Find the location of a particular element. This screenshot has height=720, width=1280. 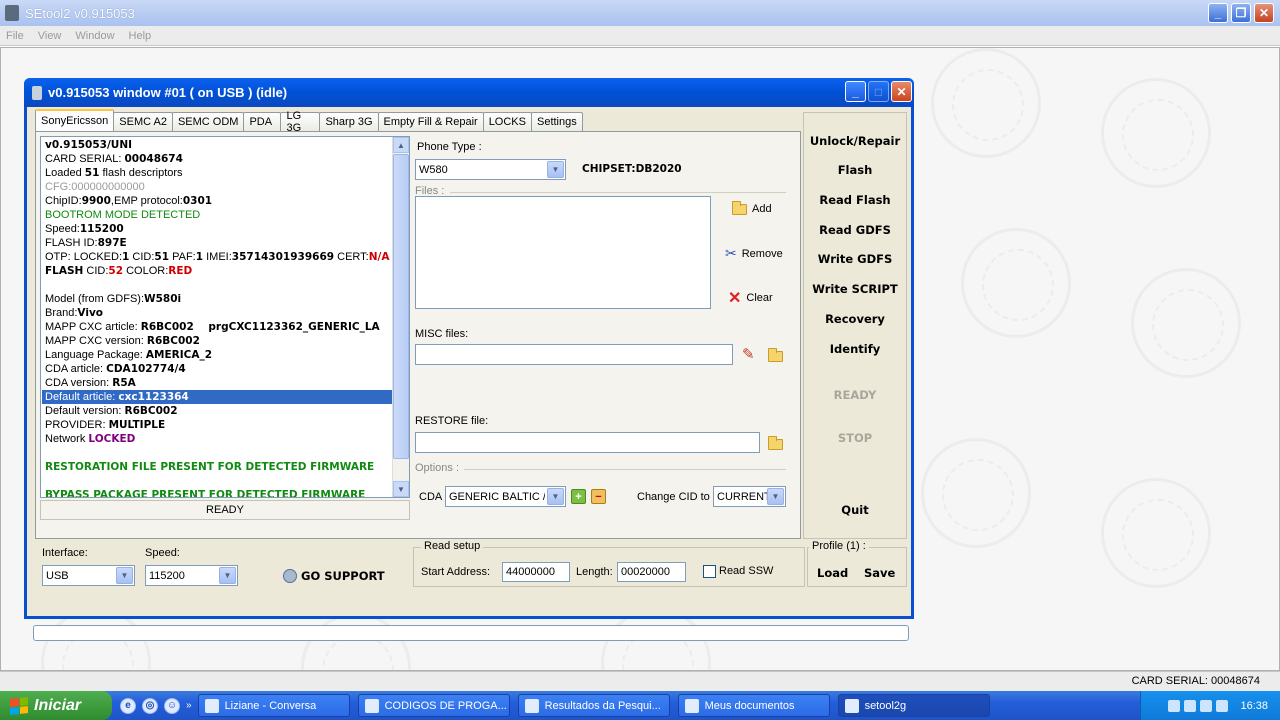

tab-pda: PDA is located at coordinates (262, 121).